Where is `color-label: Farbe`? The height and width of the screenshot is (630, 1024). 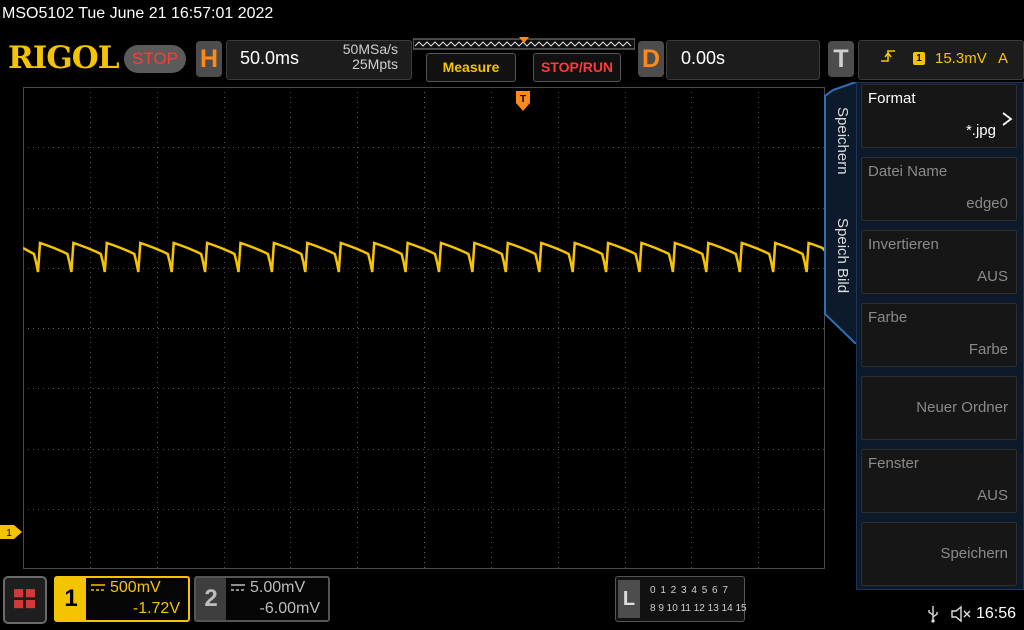
color-label: Farbe is located at coordinates (888, 317).